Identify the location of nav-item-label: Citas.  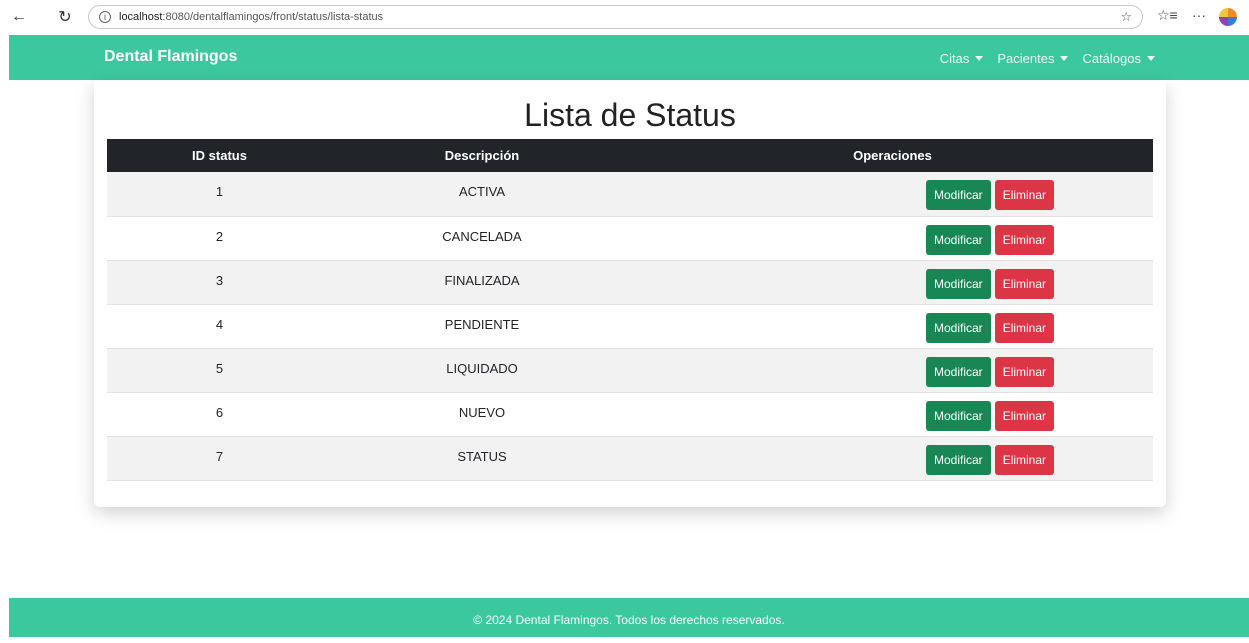
(954, 58).